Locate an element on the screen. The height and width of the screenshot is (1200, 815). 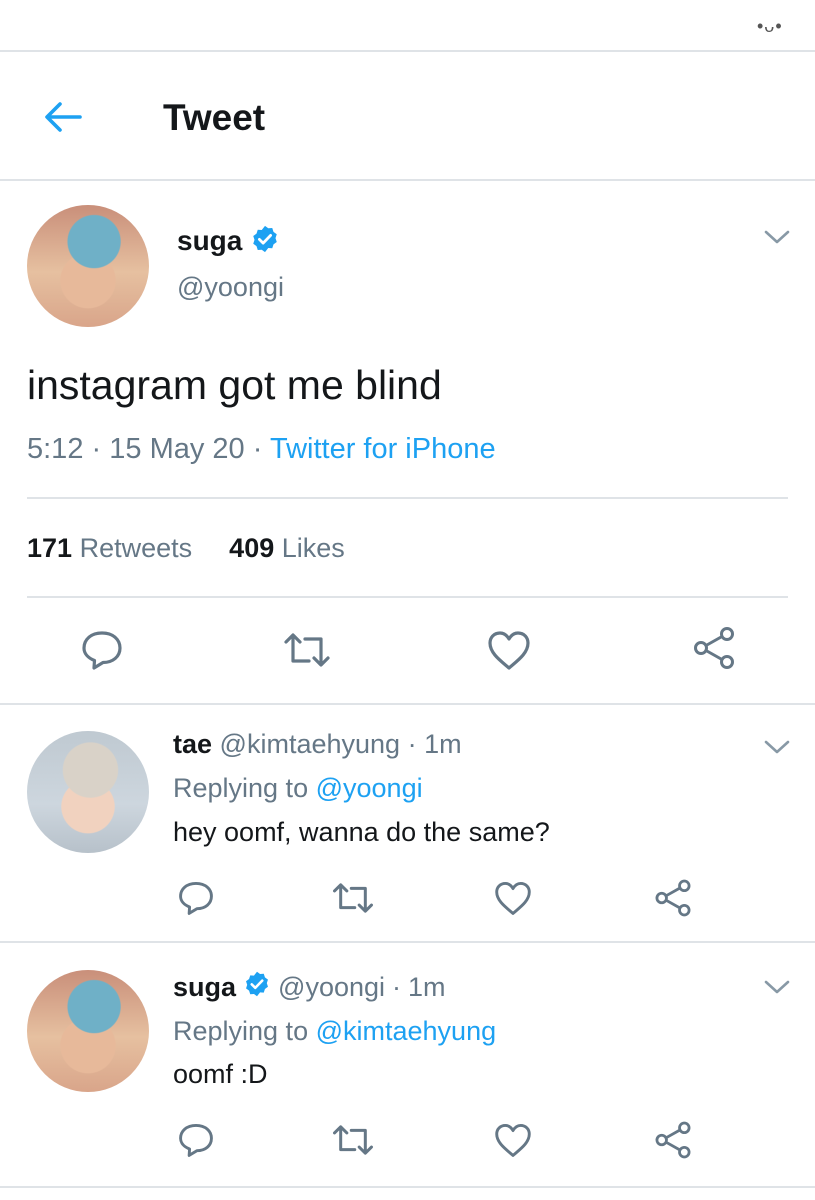
bottom-divider is located at coordinates (407, 1187).